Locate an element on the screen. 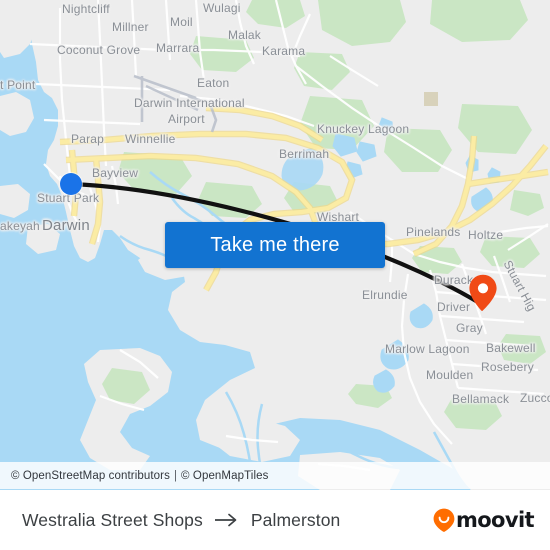 This screenshot has height=550, width=550. route-origin-label: Westralia Street Shops is located at coordinates (112, 520).